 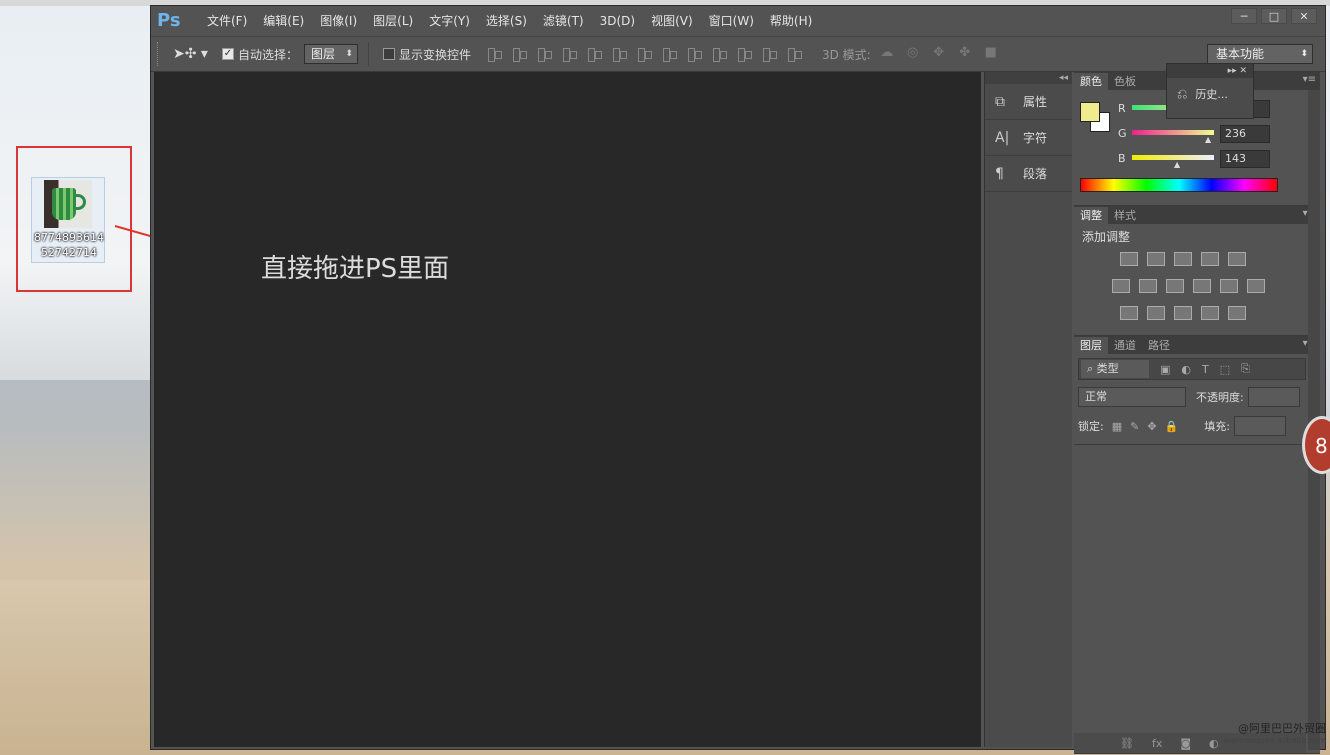 I want to click on filter-pixel-icon: ▣, so click(x=1165, y=369).